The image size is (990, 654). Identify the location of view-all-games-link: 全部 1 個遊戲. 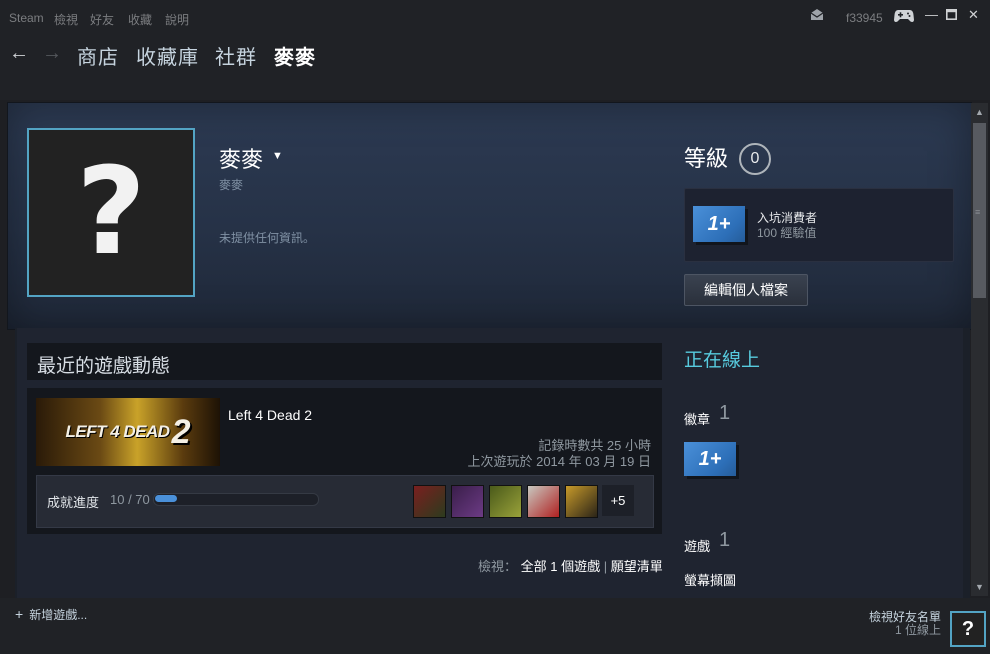
(560, 566).